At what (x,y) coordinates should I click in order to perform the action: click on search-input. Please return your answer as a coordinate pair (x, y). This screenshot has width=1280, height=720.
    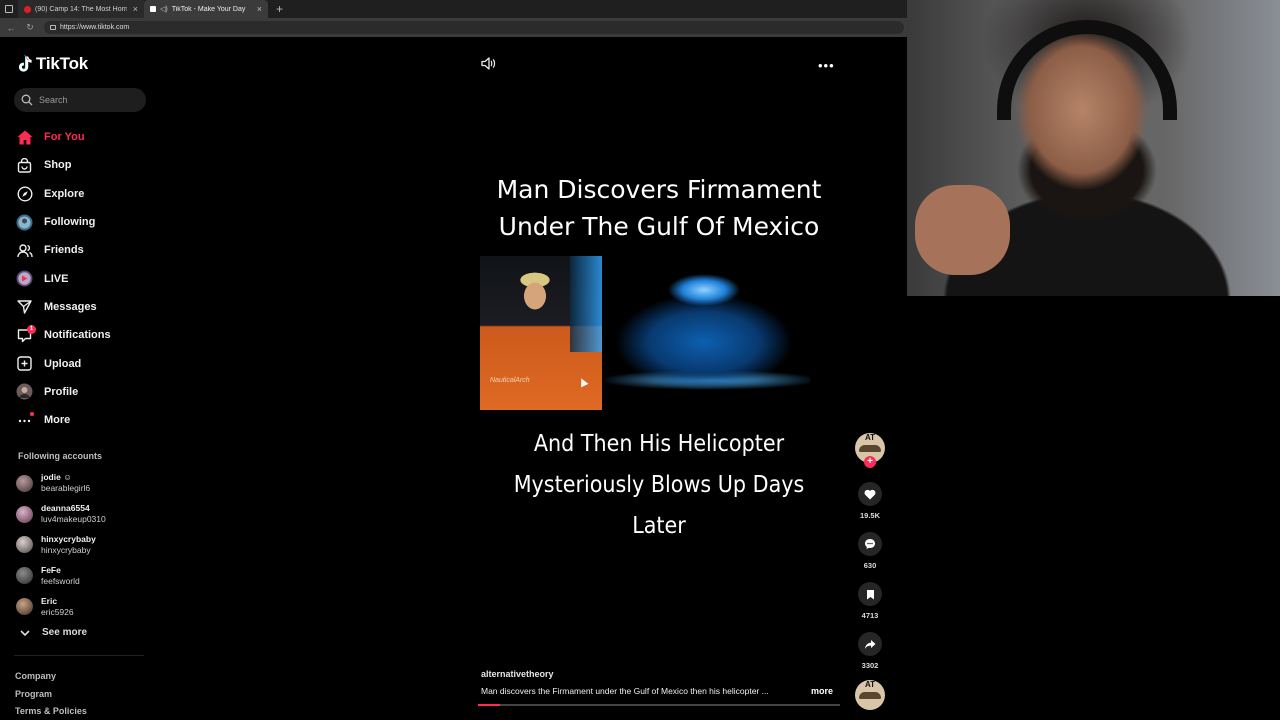
    Looking at the image, I should click on (89, 100).